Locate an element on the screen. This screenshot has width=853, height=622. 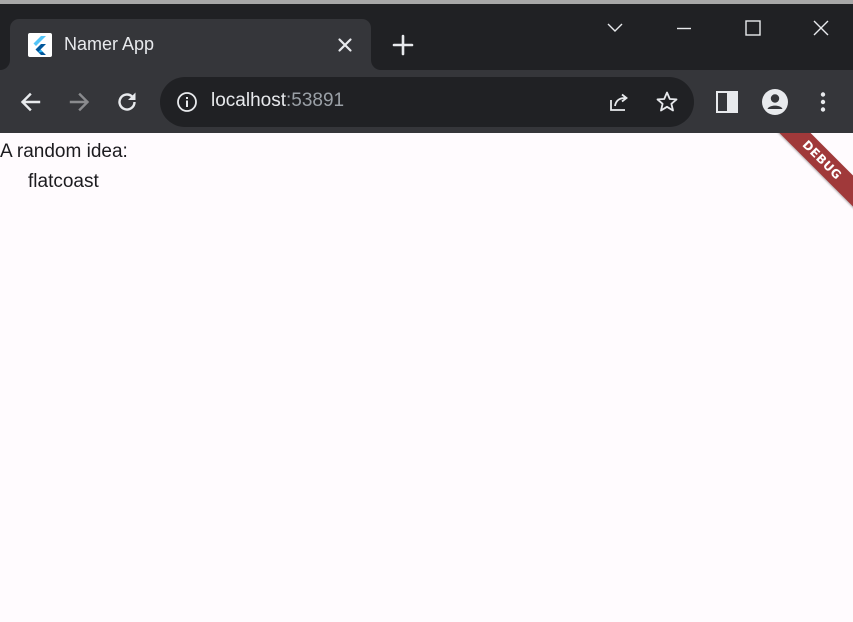
tab-curve-left is located at coordinates (5, 65).